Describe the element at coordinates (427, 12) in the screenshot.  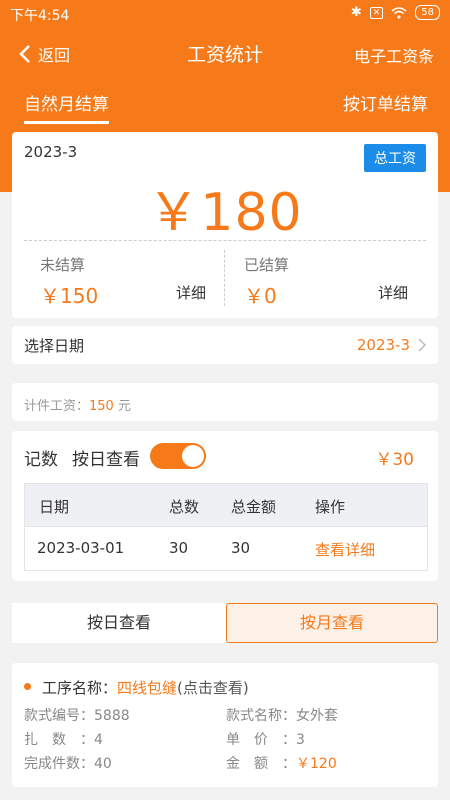
I see `battery-icon: 58` at that location.